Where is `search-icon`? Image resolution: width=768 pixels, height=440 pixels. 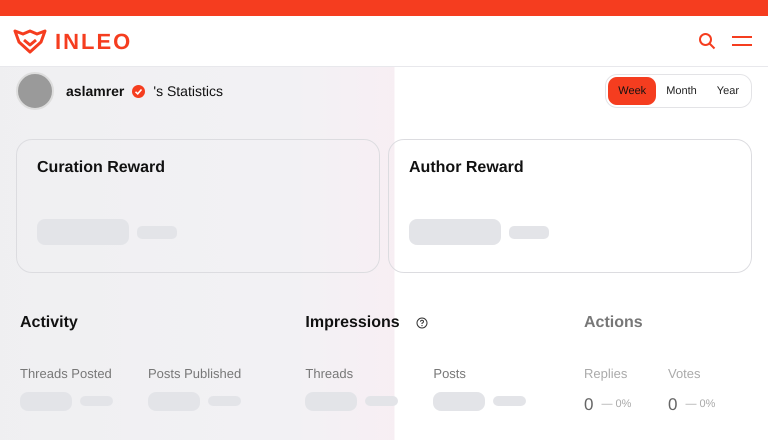
search-icon is located at coordinates (707, 41).